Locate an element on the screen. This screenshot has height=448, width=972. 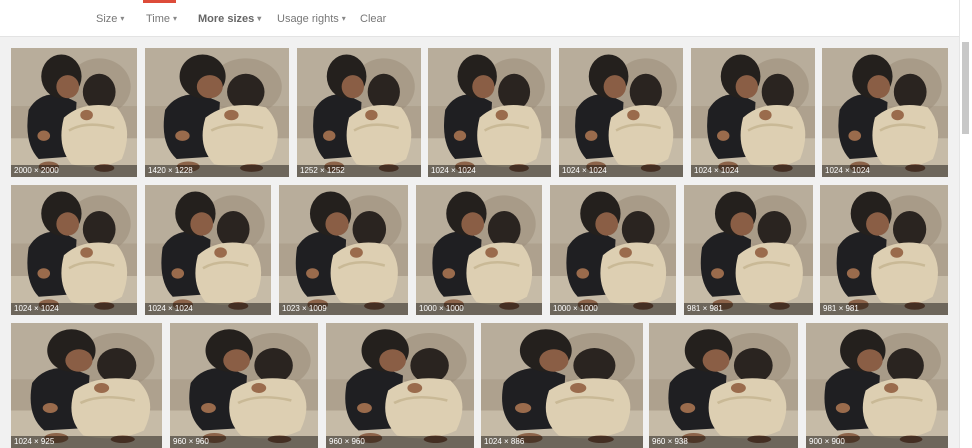
more-sizes-label: More sizes is located at coordinates (226, 19).